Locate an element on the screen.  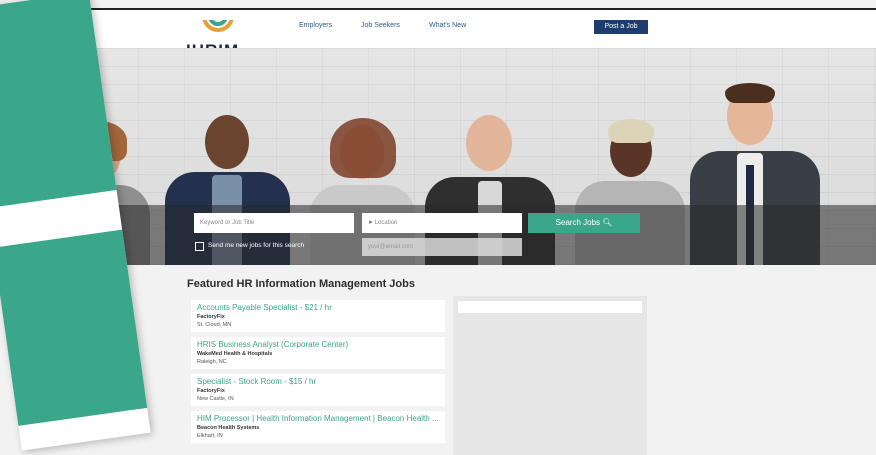
location-input: ➤ Location is located at coordinates (442, 223).